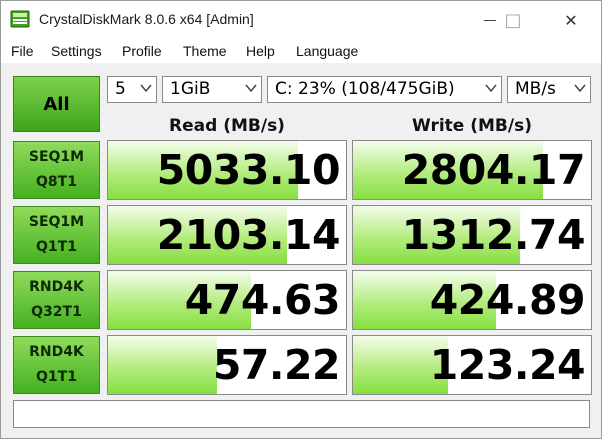  I want to click on write-result-rnd4k-q1t1: 123.24, so click(472, 365).